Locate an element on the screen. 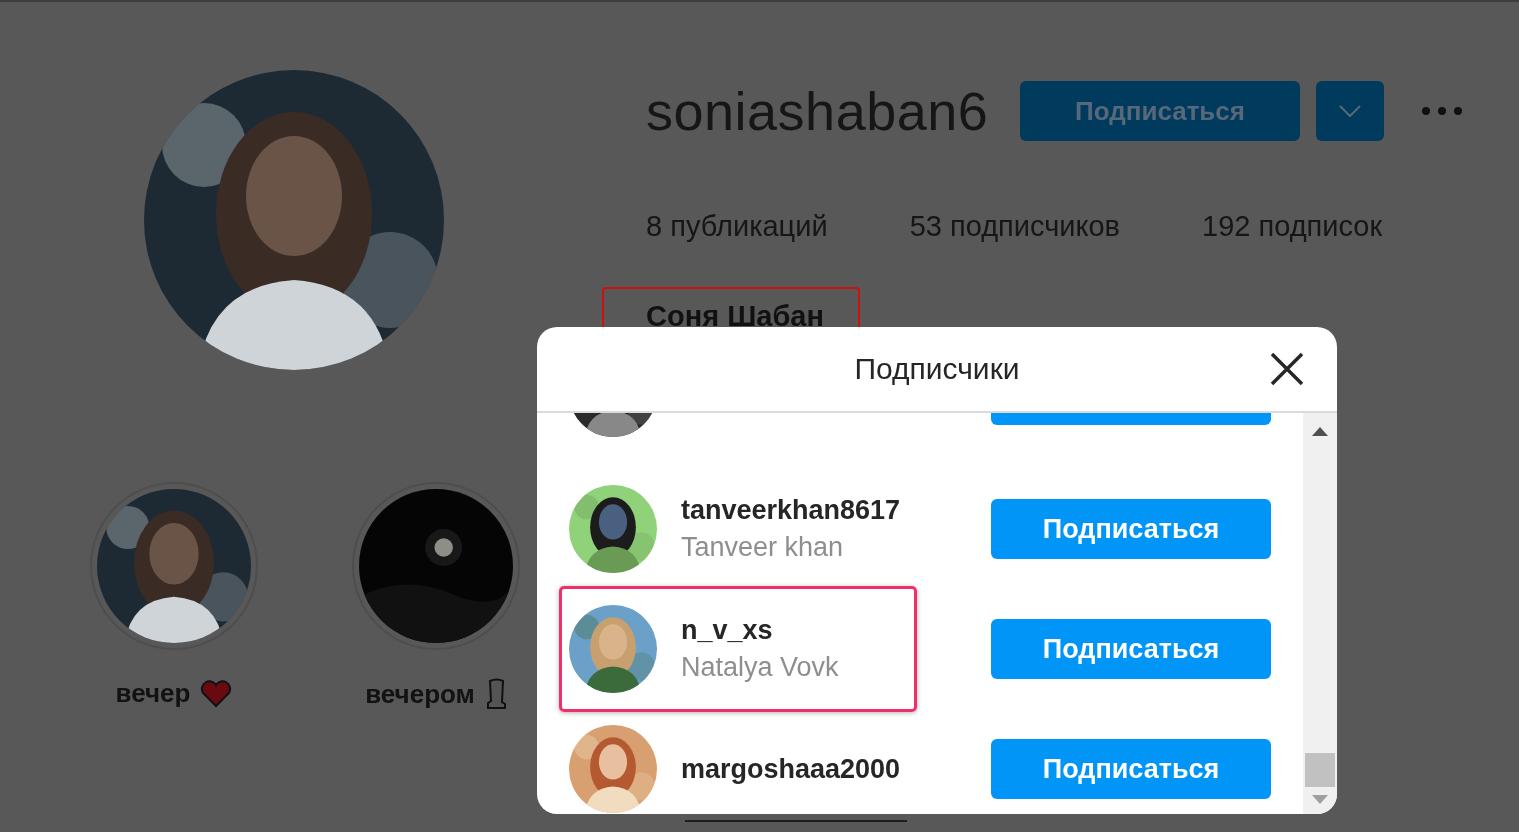  profile-username: soniashaban6 is located at coordinates (818, 111).